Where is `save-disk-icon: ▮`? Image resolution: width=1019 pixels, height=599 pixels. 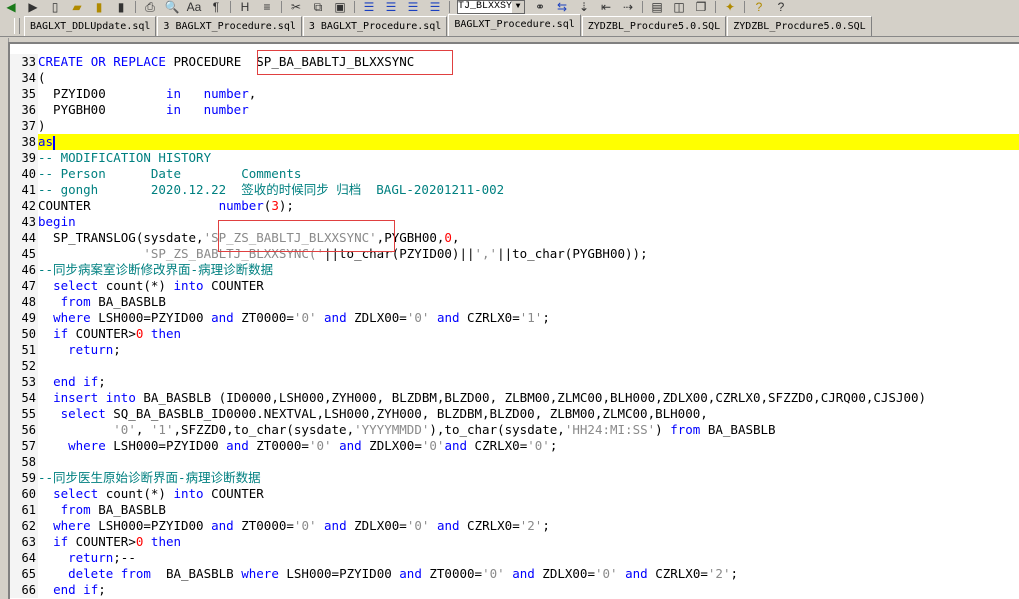
save-disk-icon: ▮ is located at coordinates (99, 7).